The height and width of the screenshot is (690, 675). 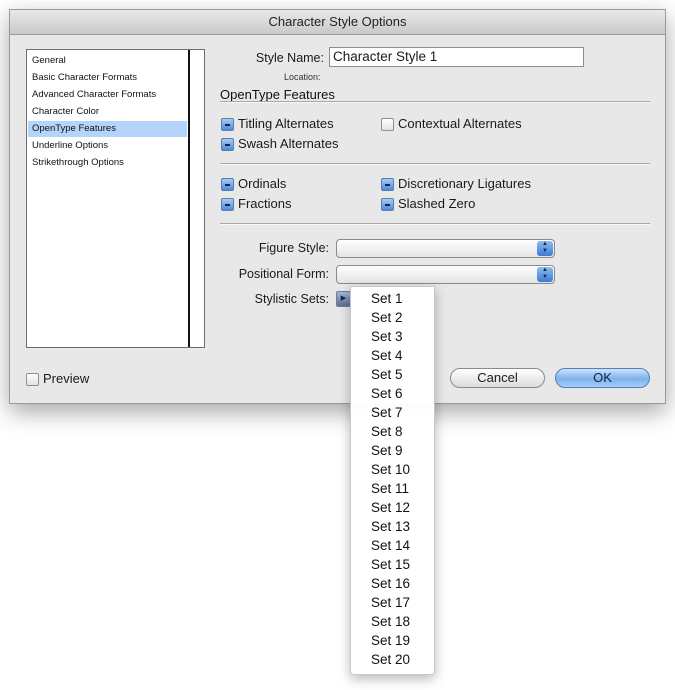 I want to click on figure-style-label: Figure Style:, so click(x=293, y=248).